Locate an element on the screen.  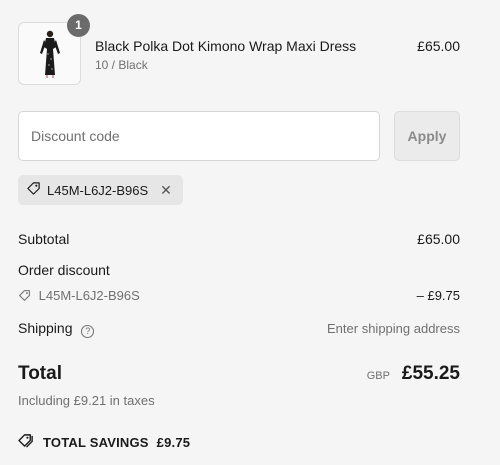
order-discount-value: – £9.75 is located at coordinates (438, 295).